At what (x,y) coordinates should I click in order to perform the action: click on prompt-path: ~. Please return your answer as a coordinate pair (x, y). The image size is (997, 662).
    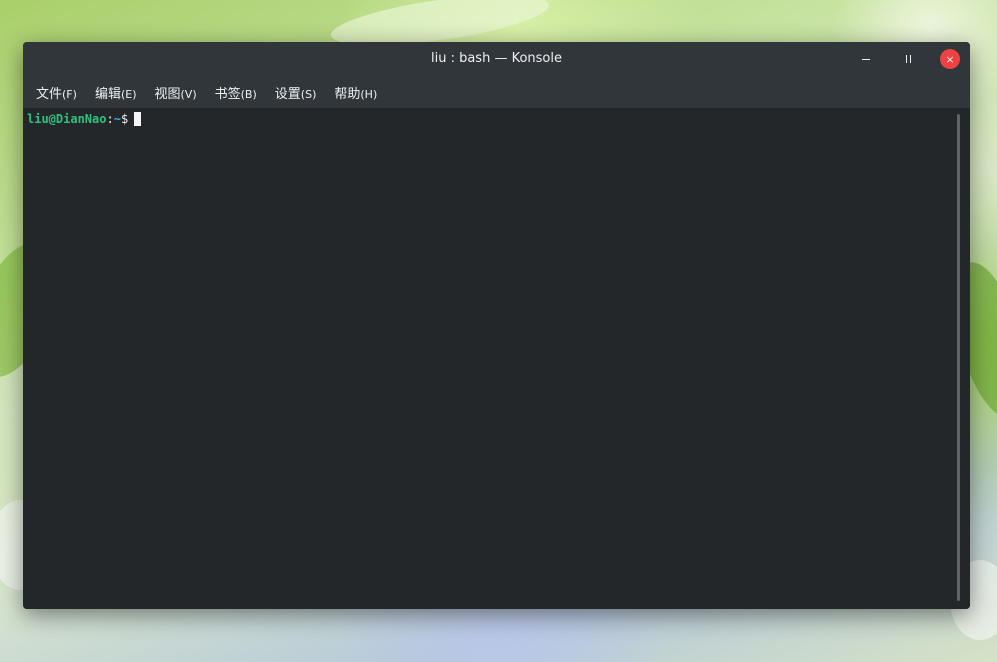
    Looking at the image, I should click on (117, 119).